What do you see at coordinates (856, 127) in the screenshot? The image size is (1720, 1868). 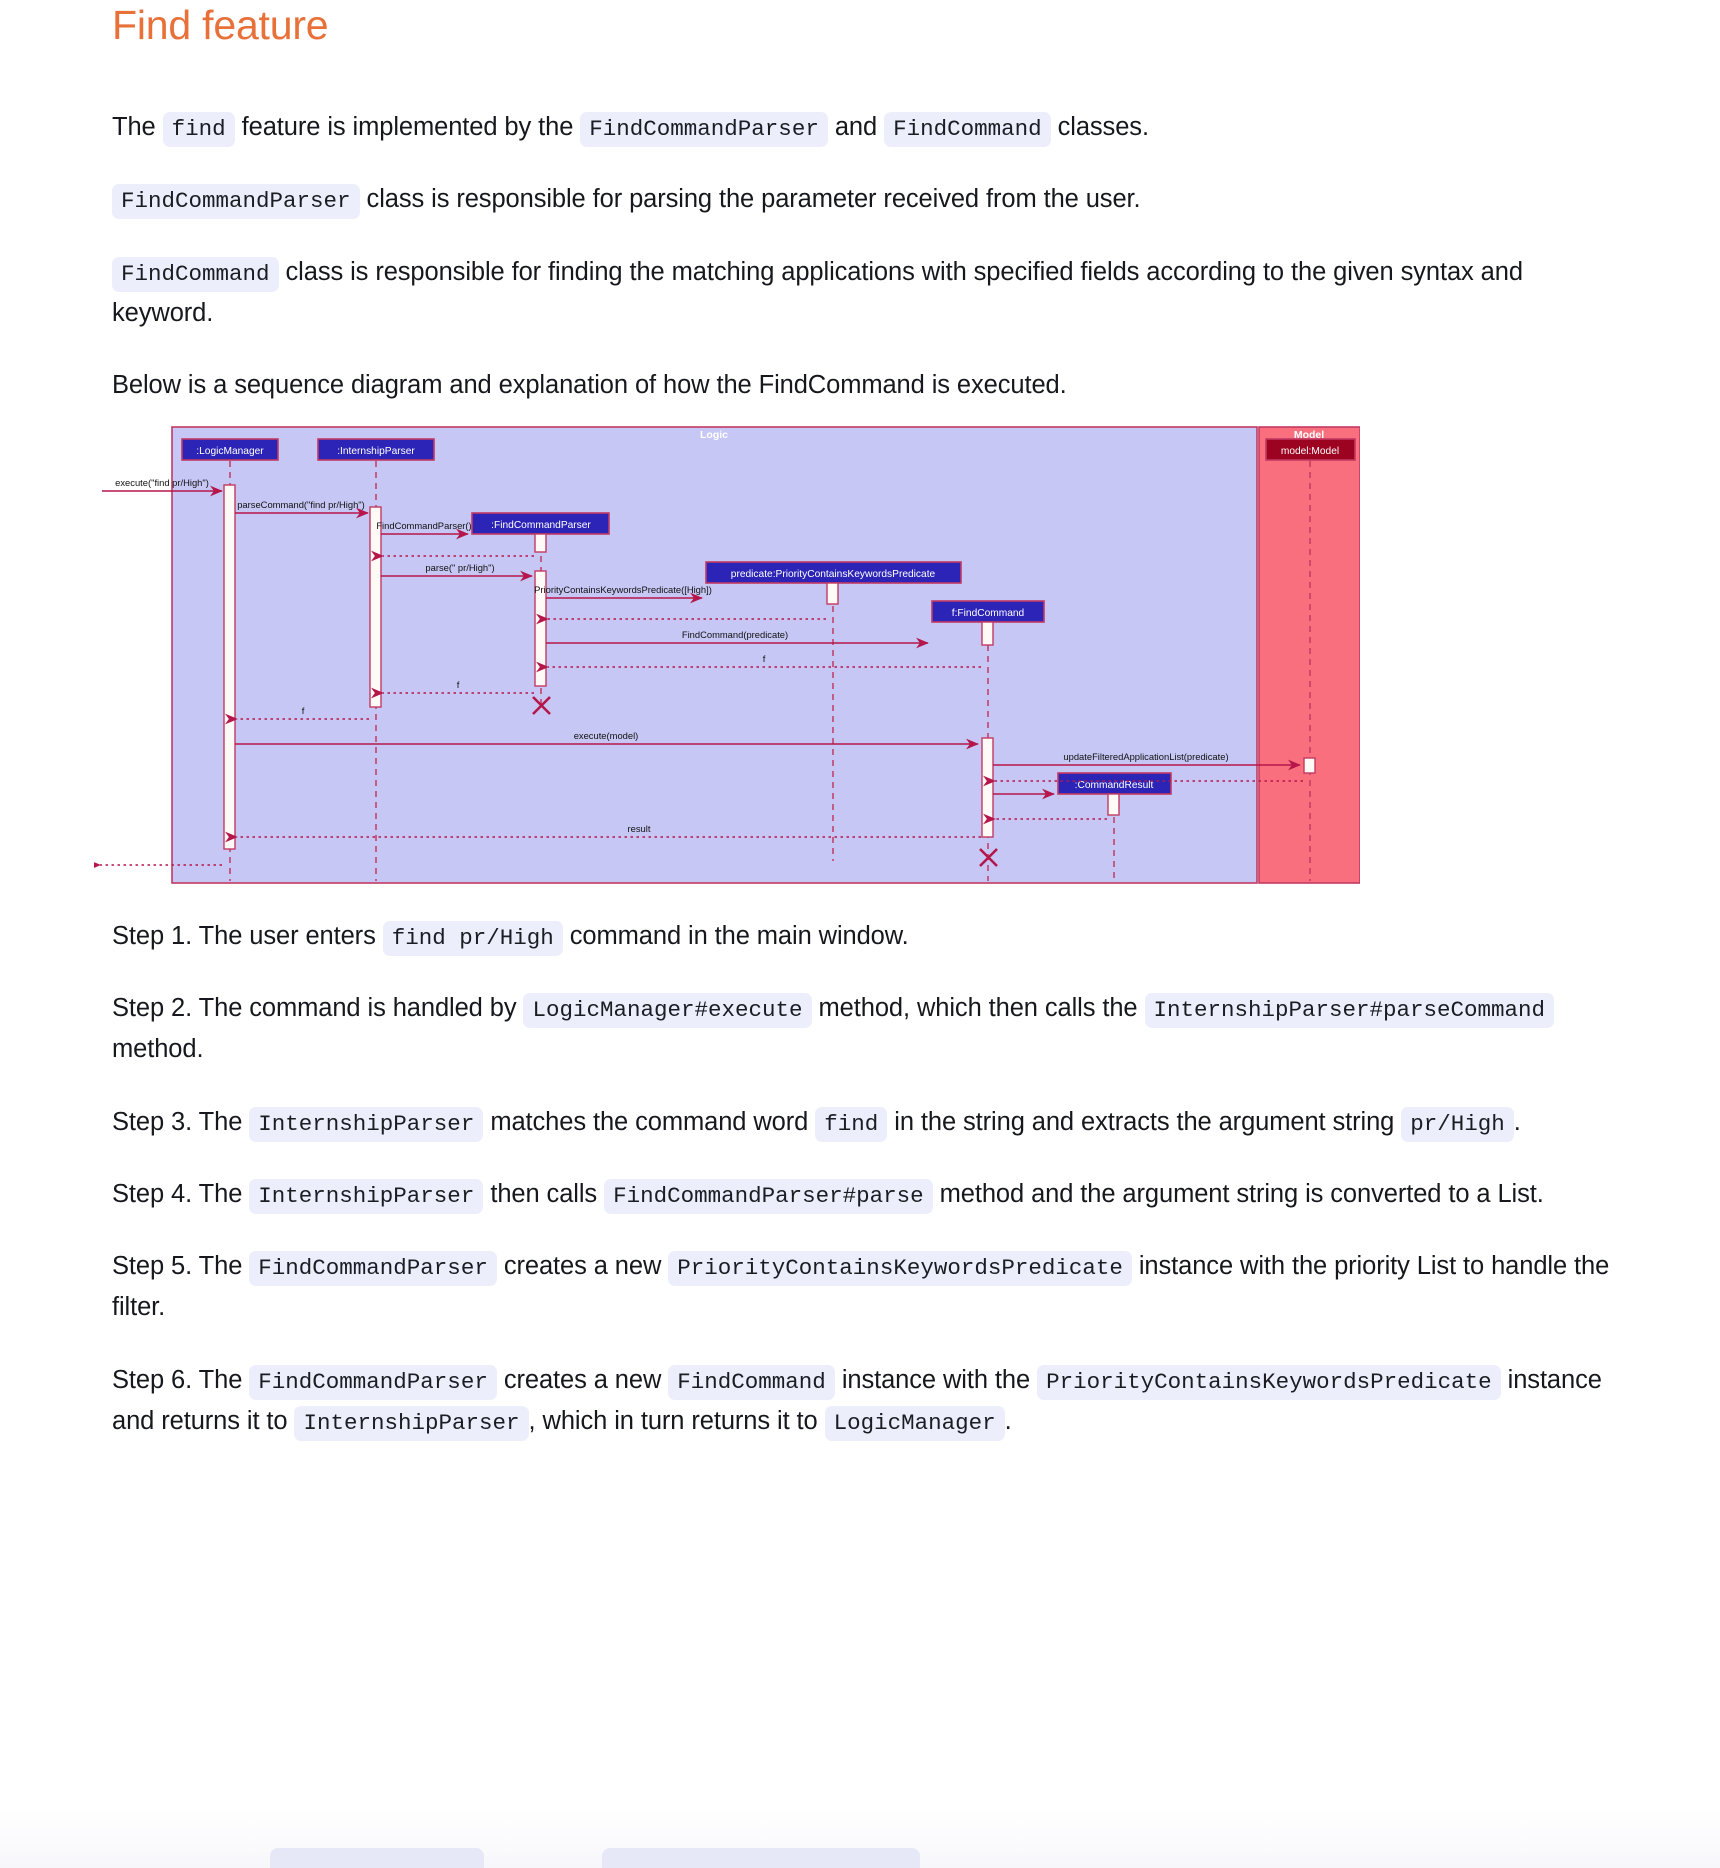 I see `text-fragment: and` at bounding box center [856, 127].